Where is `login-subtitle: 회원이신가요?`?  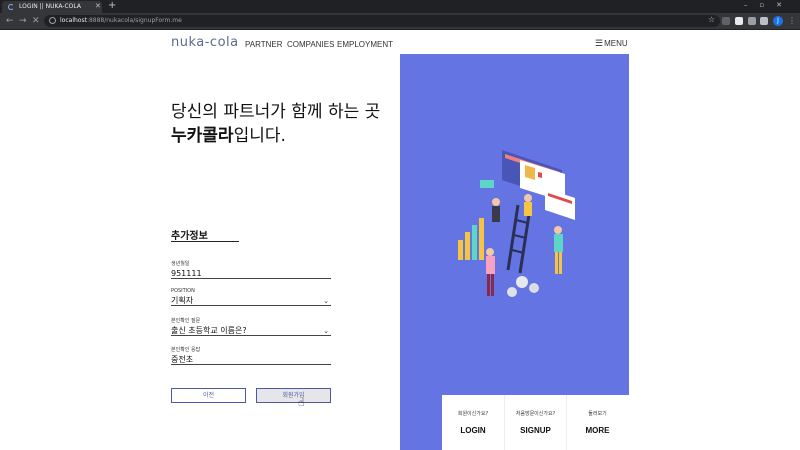 login-subtitle: 회원이신가요? is located at coordinates (473, 414).